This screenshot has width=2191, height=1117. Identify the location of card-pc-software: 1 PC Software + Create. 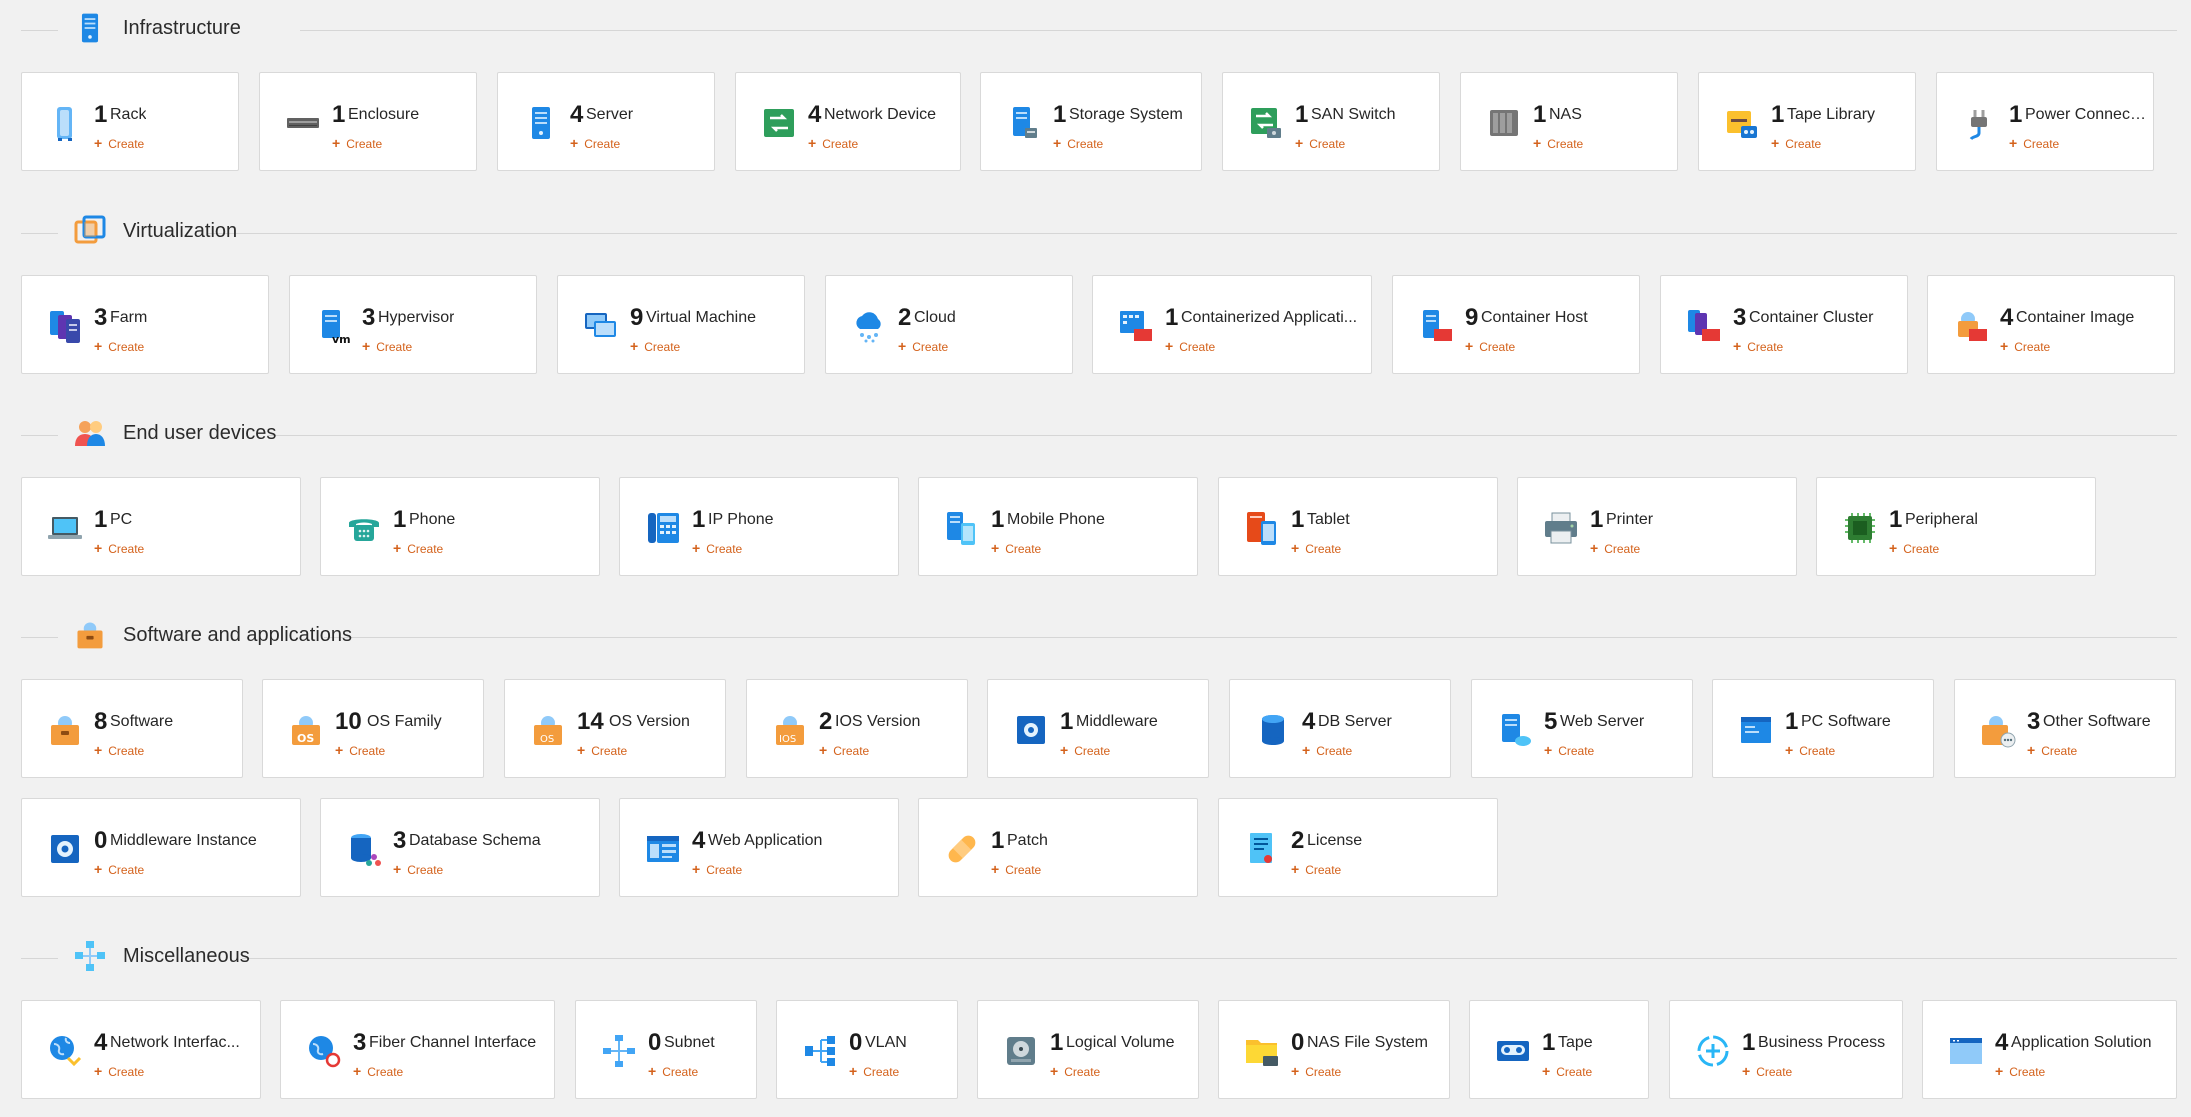
(1823, 728).